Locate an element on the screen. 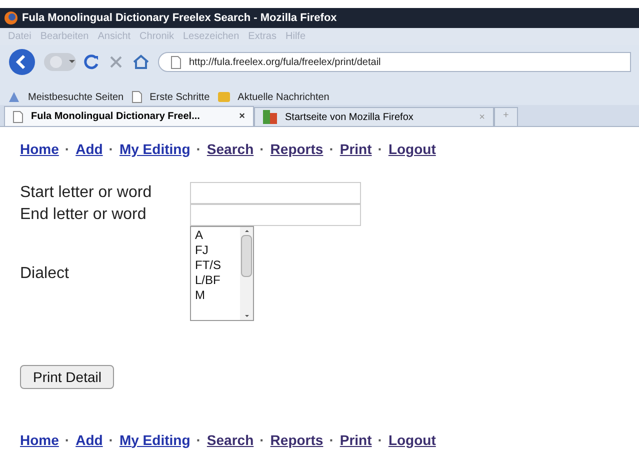  tab-label: Startseite von Mozilla Firefox is located at coordinates (349, 117).